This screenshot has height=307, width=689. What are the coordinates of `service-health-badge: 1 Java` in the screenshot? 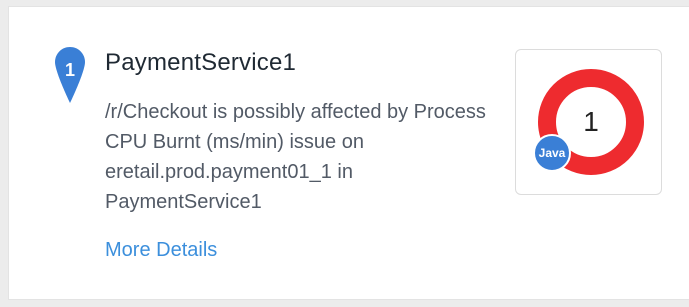 It's located at (588, 122).